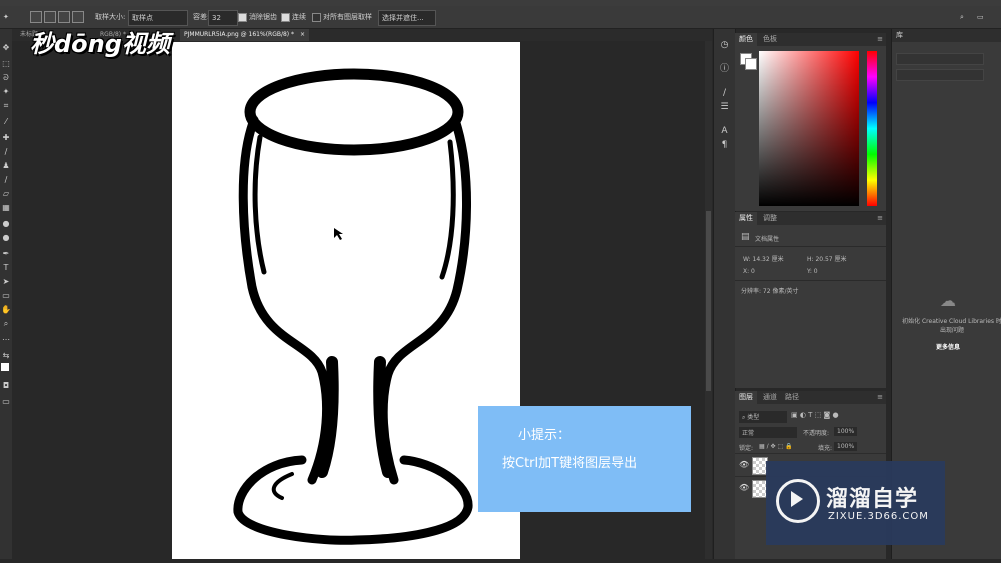 The height and width of the screenshot is (563, 1001). Describe the element at coordinates (6, 17) in the screenshot. I see `magic-wand-tool-icon: ✦` at that location.